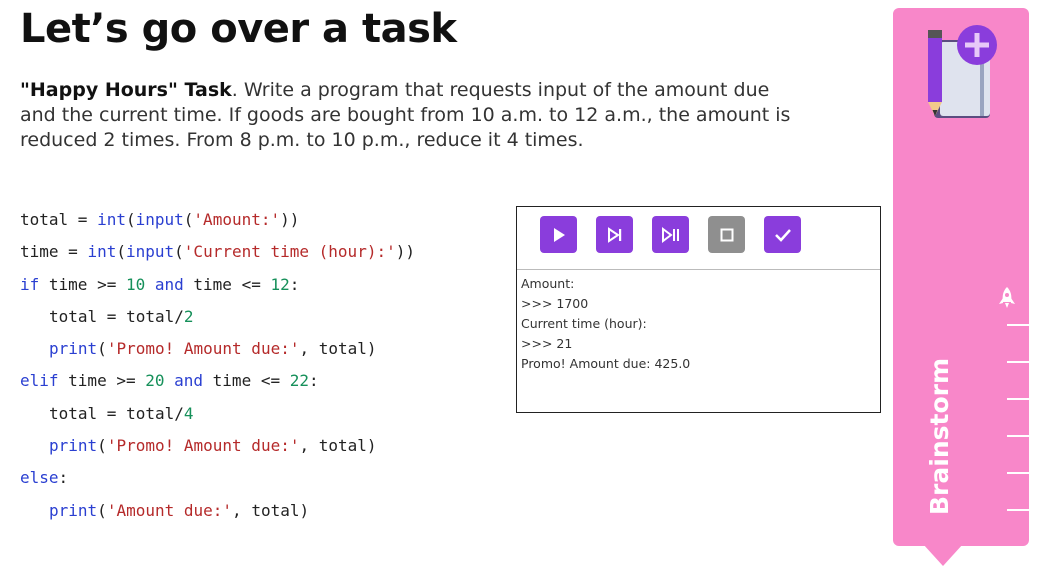 Image resolution: width=1038 pixels, height=582 pixels. What do you see at coordinates (213, 349) in the screenshot?
I see `code-line-5: print('Promo! Amount due:', total)` at bounding box center [213, 349].